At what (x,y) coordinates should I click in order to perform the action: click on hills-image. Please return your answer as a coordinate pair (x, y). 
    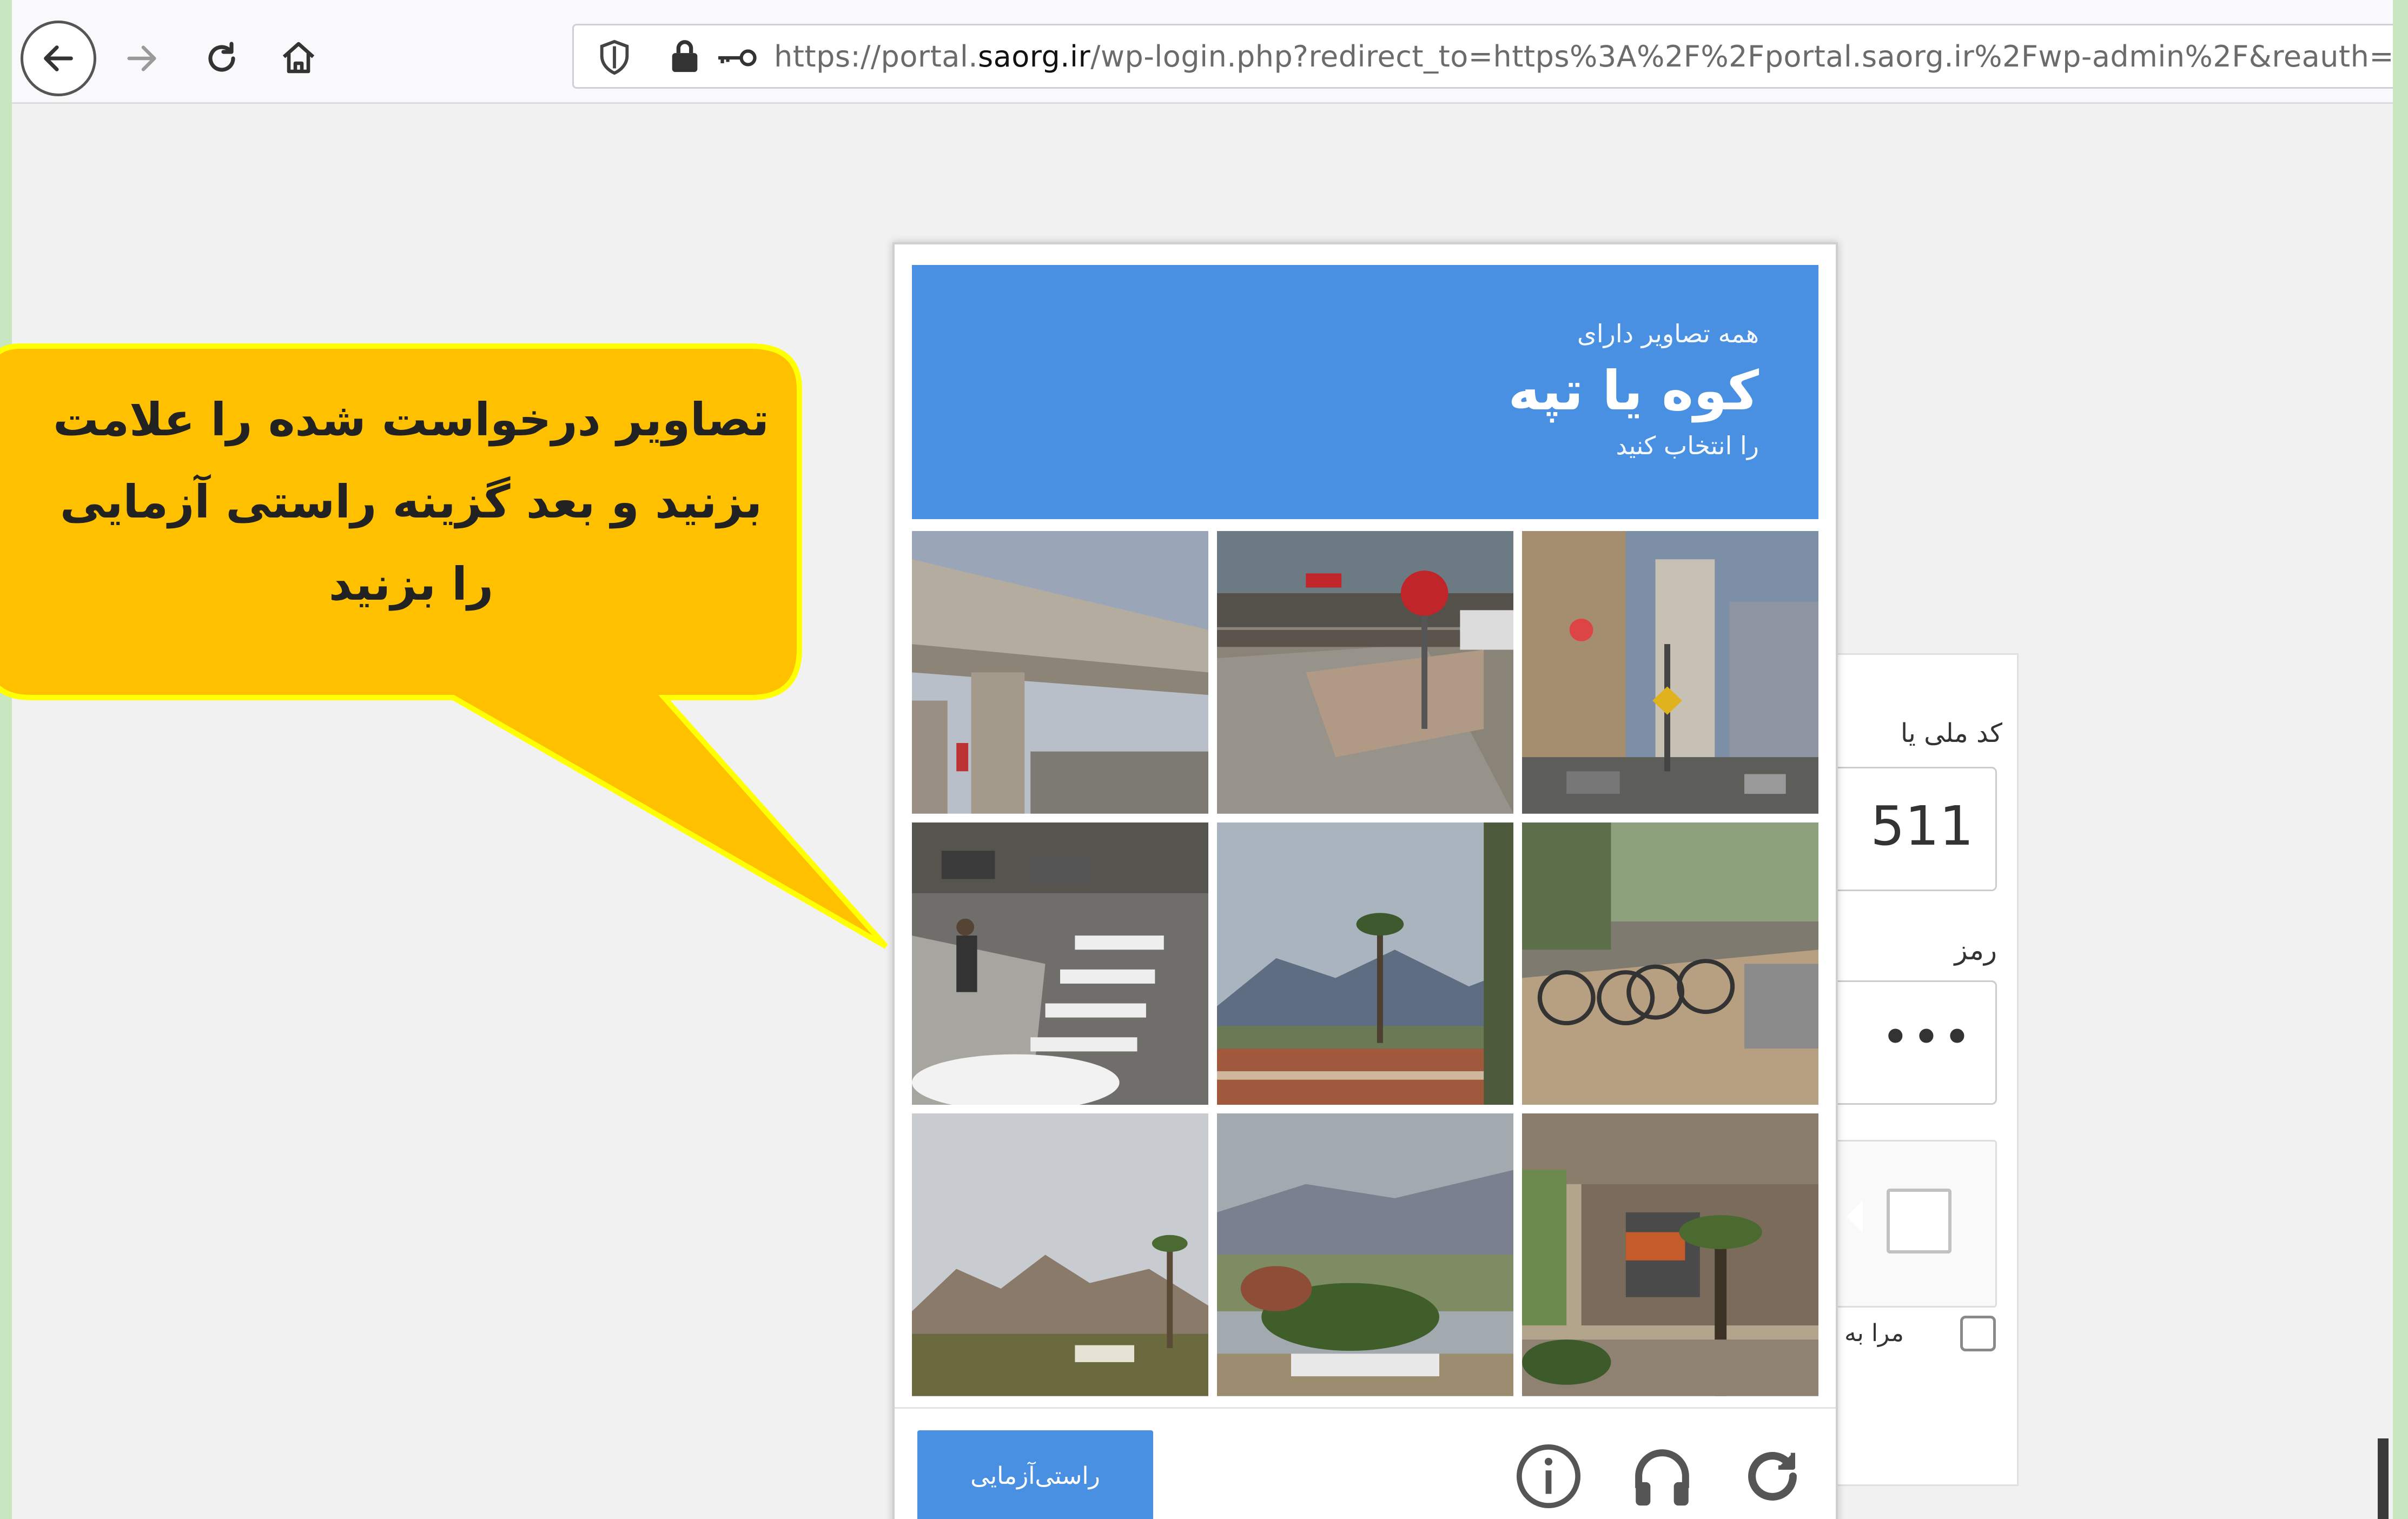
    Looking at the image, I should click on (1060, 1254).